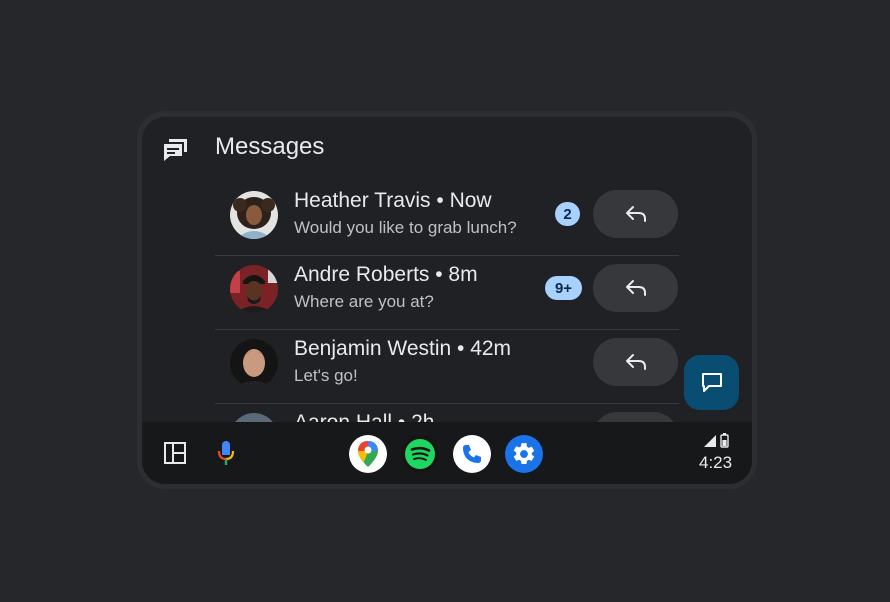 The height and width of the screenshot is (602, 890). What do you see at coordinates (175, 453) in the screenshot?
I see `dashboard-icon` at bounding box center [175, 453].